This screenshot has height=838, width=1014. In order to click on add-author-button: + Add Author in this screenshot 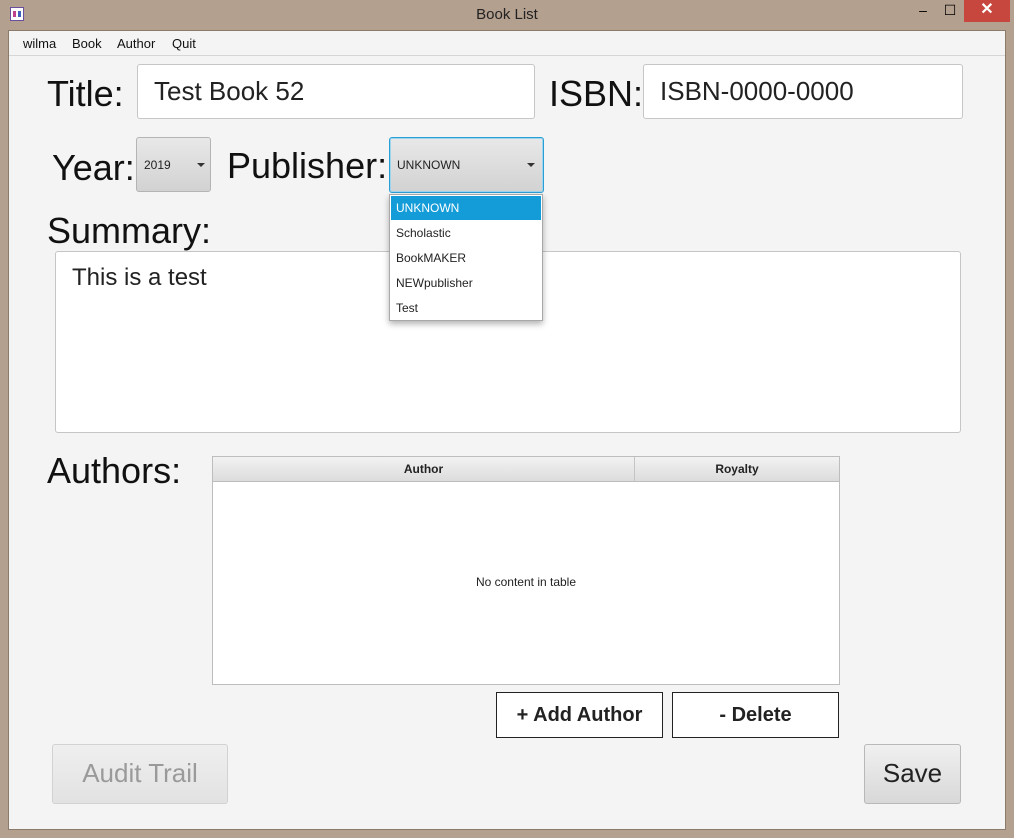, I will do `click(579, 715)`.